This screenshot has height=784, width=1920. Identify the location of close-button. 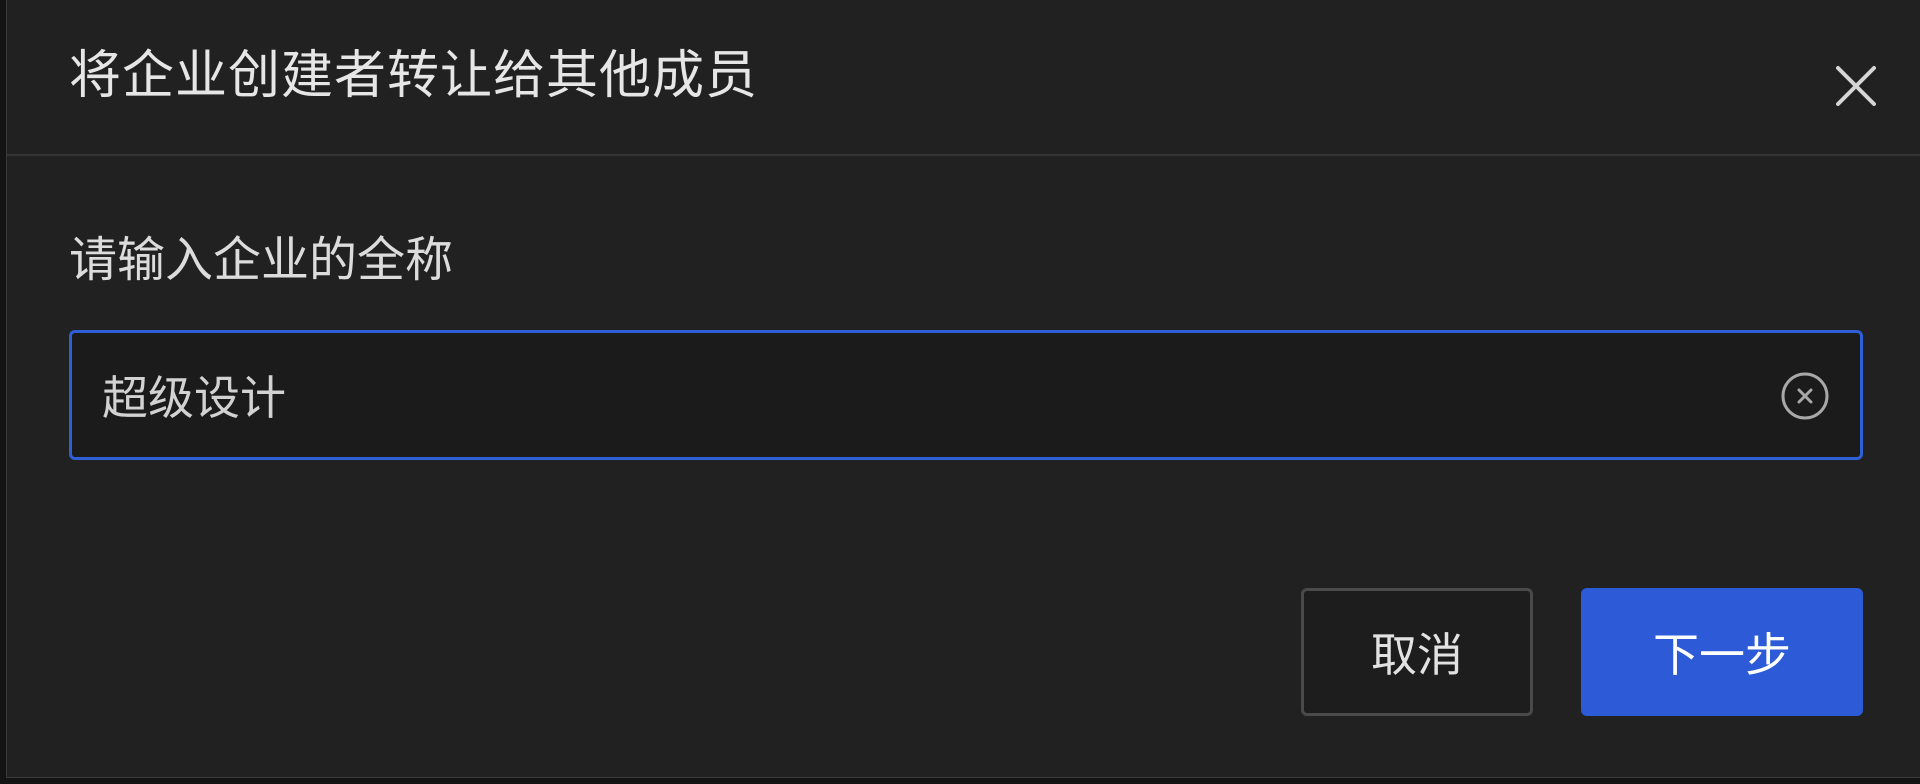
(1856, 86).